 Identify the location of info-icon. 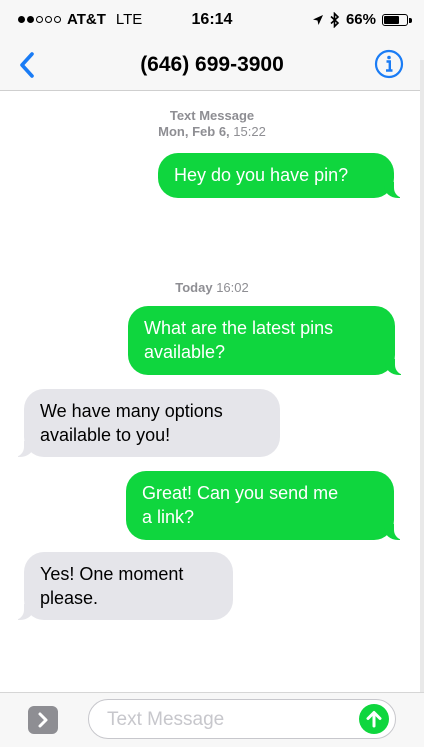
(389, 64).